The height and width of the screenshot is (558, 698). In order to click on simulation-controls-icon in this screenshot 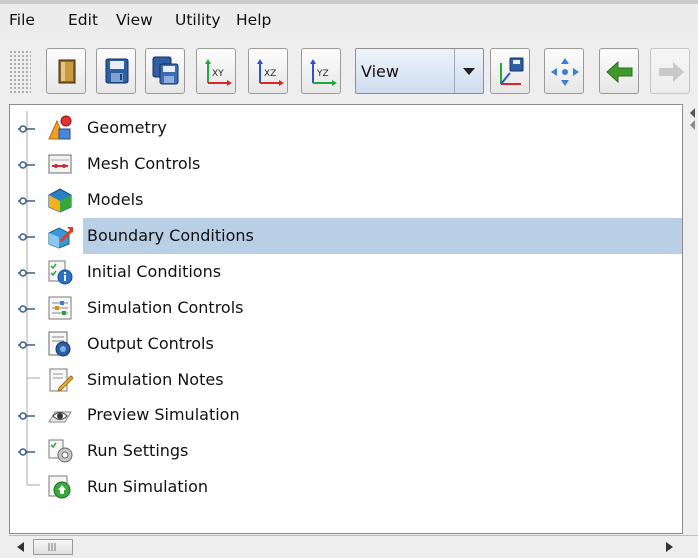, I will do `click(60, 308)`.